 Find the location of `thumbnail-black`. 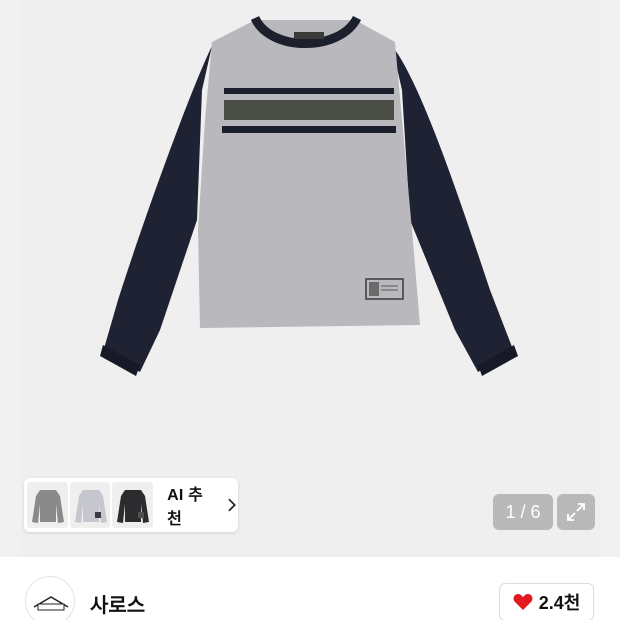

thumbnail-black is located at coordinates (133, 505).